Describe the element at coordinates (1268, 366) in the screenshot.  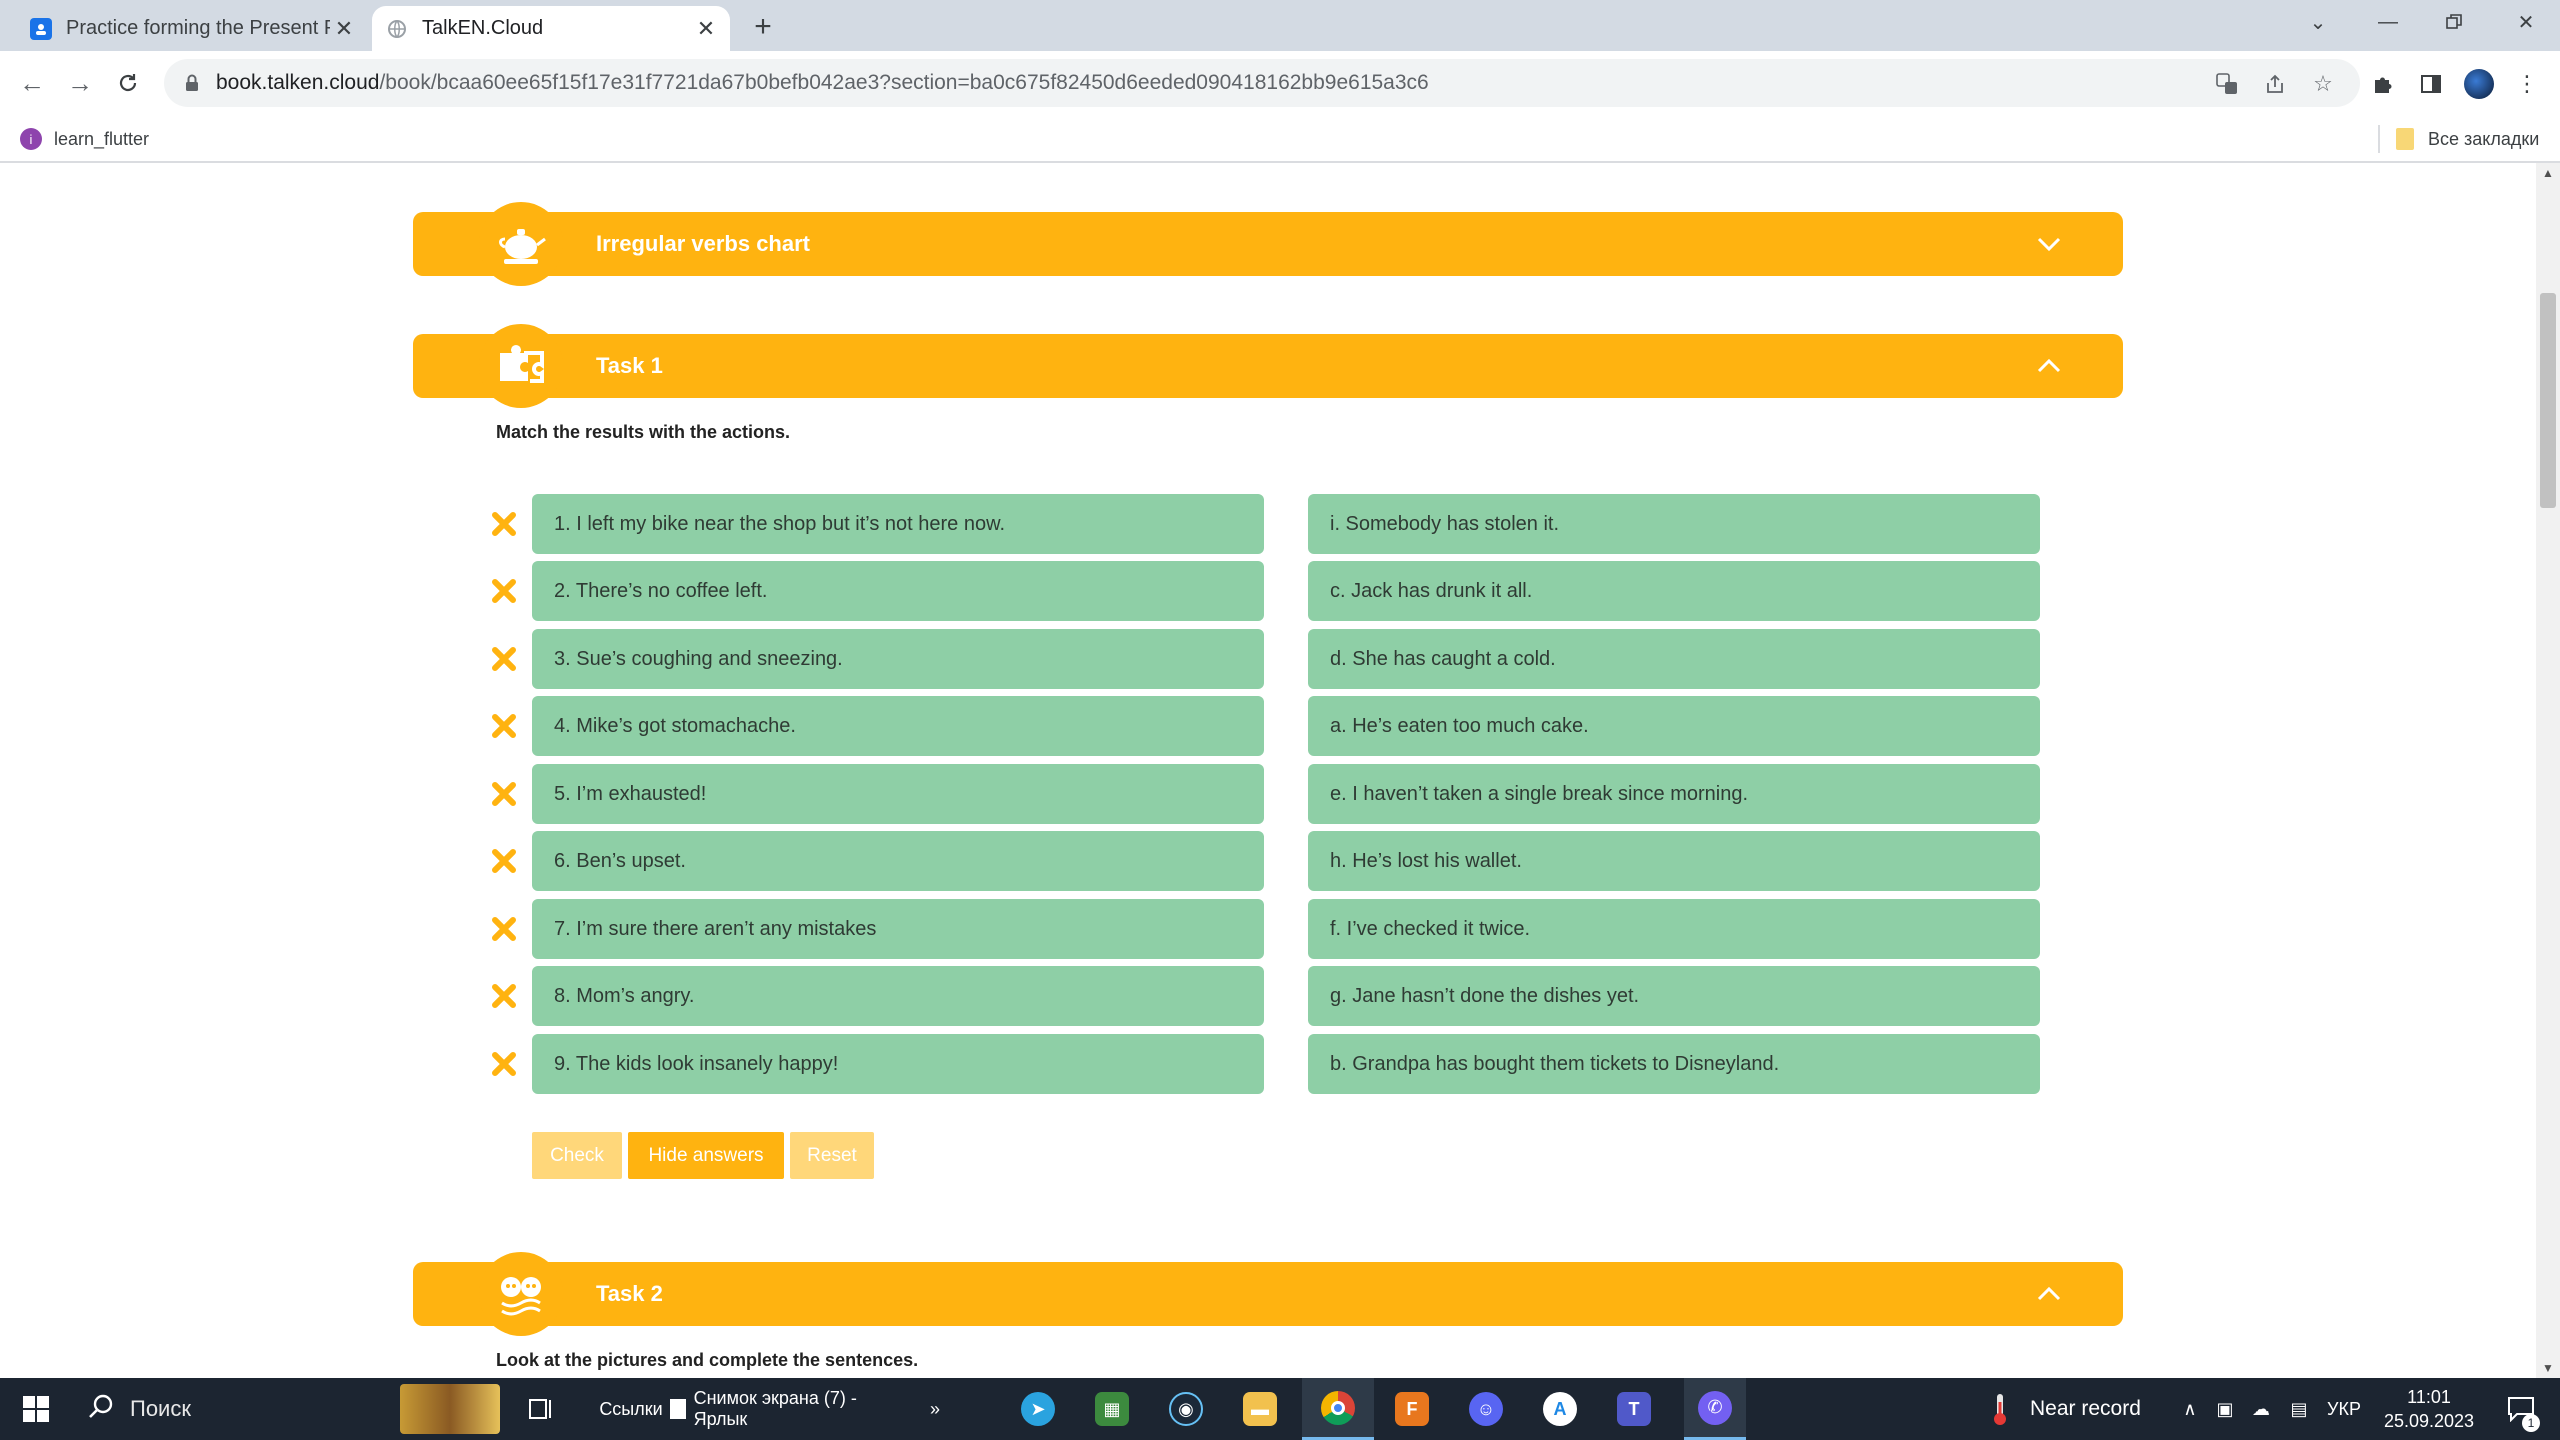
I see `section-task-1: Task 1` at that location.